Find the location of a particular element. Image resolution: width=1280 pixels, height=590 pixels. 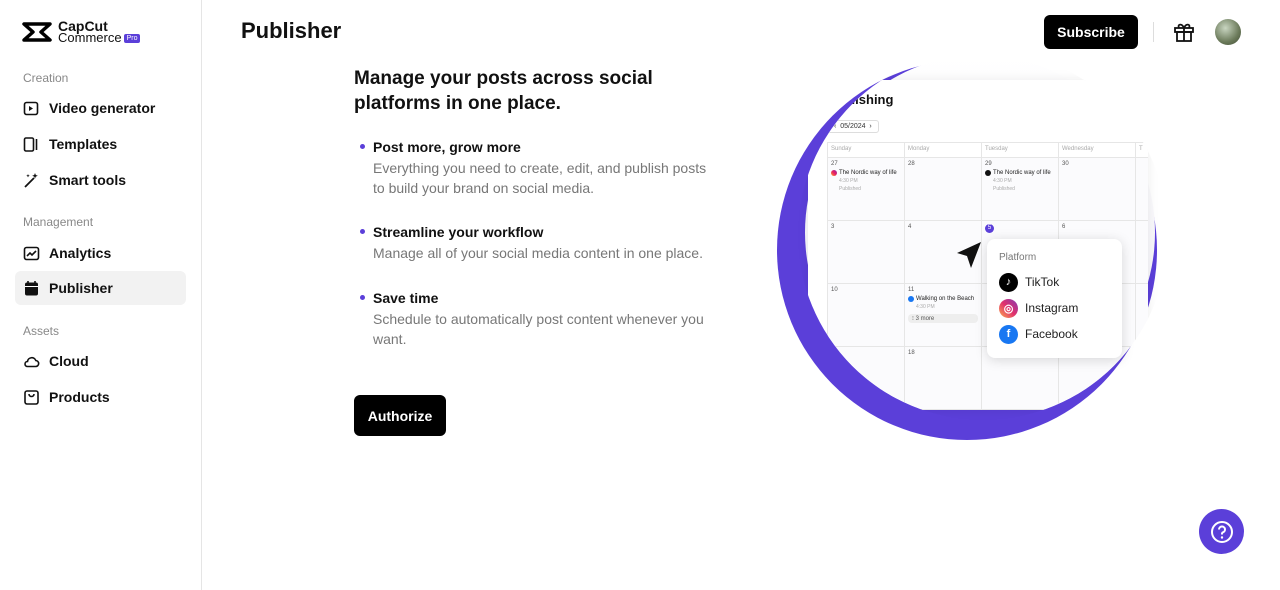

date: 4 is located at coordinates (910, 227).